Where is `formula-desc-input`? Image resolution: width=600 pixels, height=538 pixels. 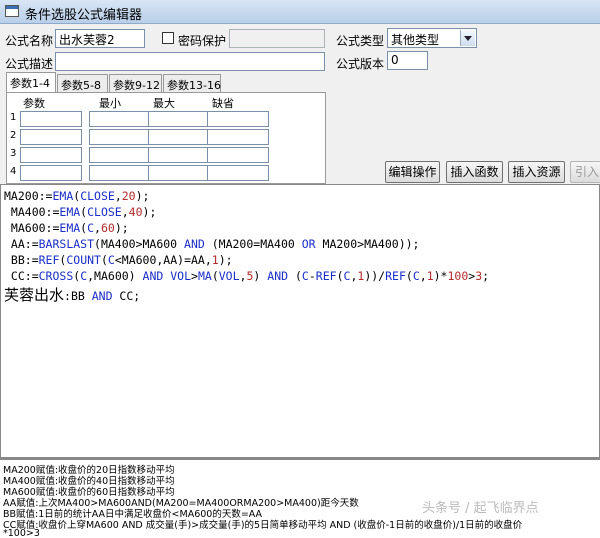 formula-desc-input is located at coordinates (190, 61).